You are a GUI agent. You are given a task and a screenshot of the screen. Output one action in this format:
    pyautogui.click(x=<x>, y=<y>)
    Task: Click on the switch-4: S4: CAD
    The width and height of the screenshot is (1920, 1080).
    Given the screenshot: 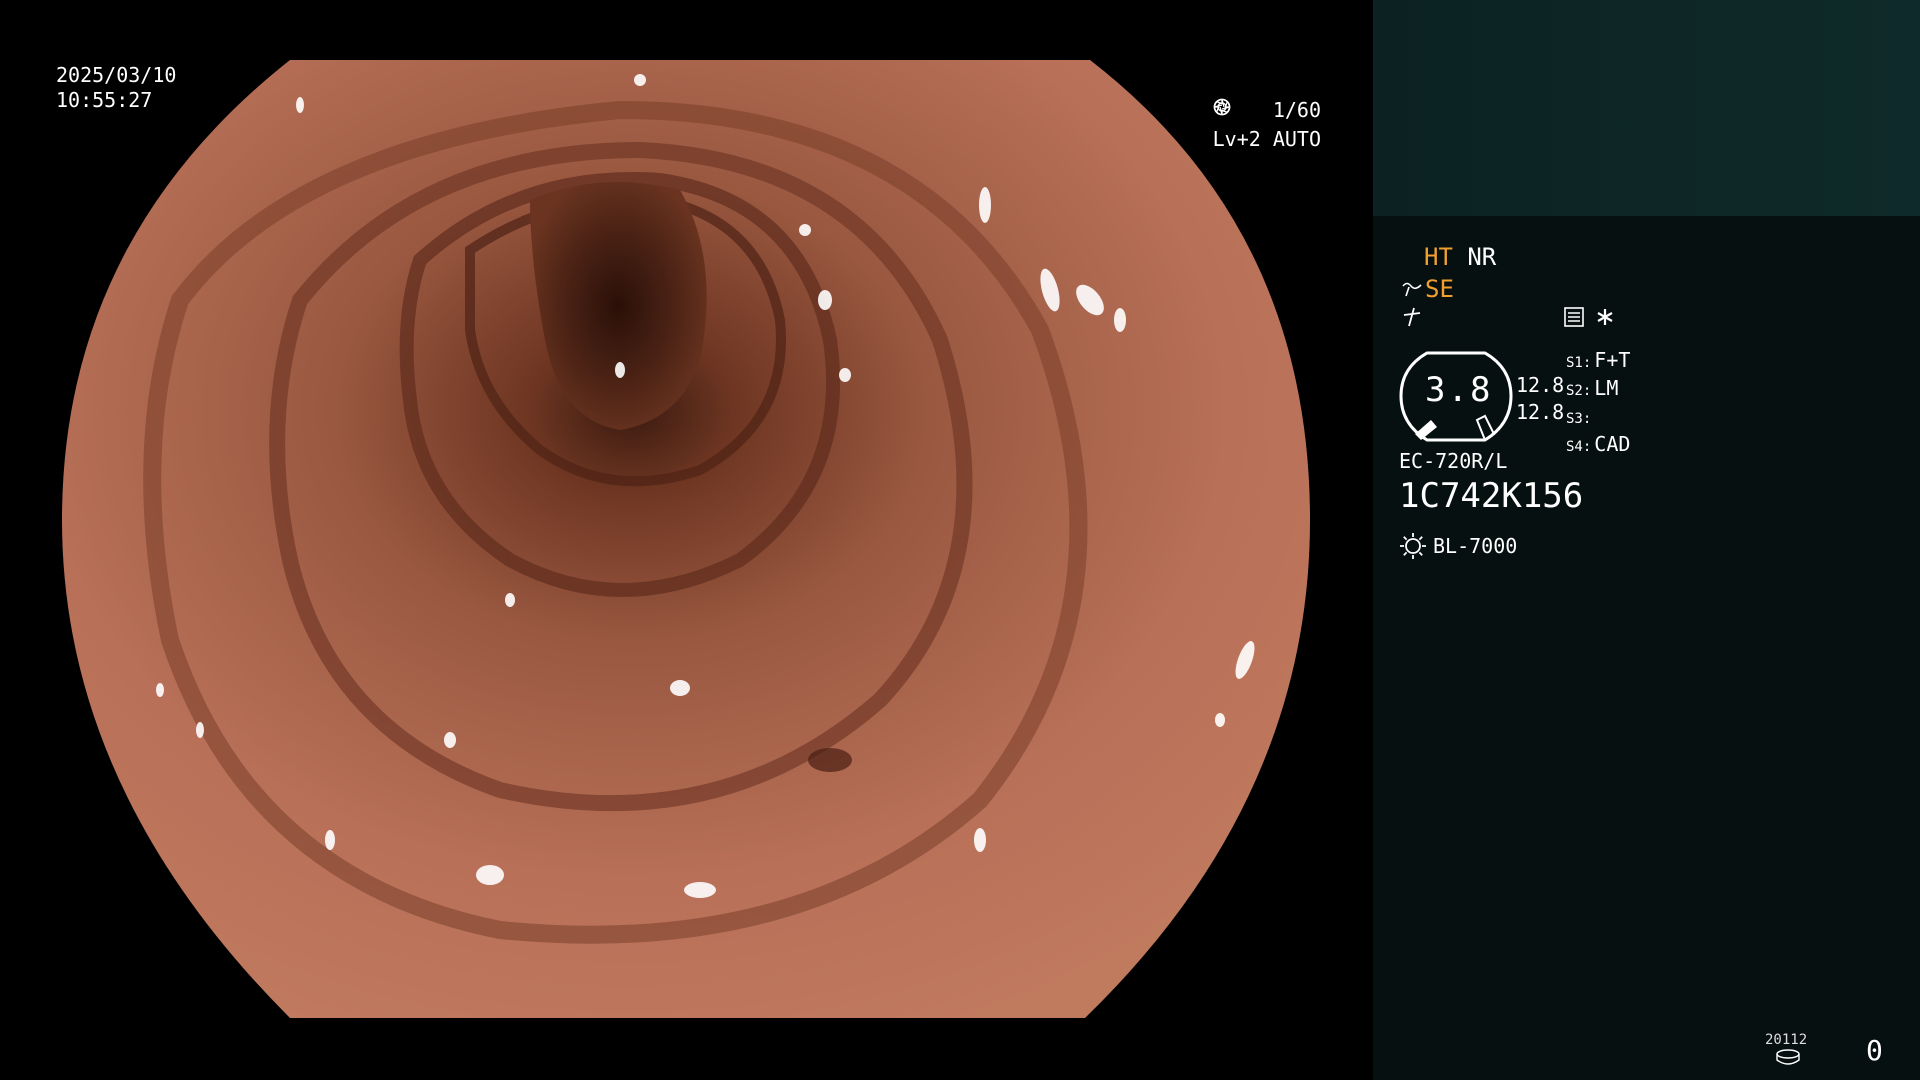 What is the action you would take?
    pyautogui.click(x=1598, y=444)
    